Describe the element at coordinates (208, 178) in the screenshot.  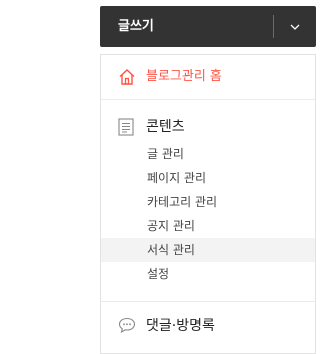
I see `sidebar-item-page-management: 페이지 관리` at that location.